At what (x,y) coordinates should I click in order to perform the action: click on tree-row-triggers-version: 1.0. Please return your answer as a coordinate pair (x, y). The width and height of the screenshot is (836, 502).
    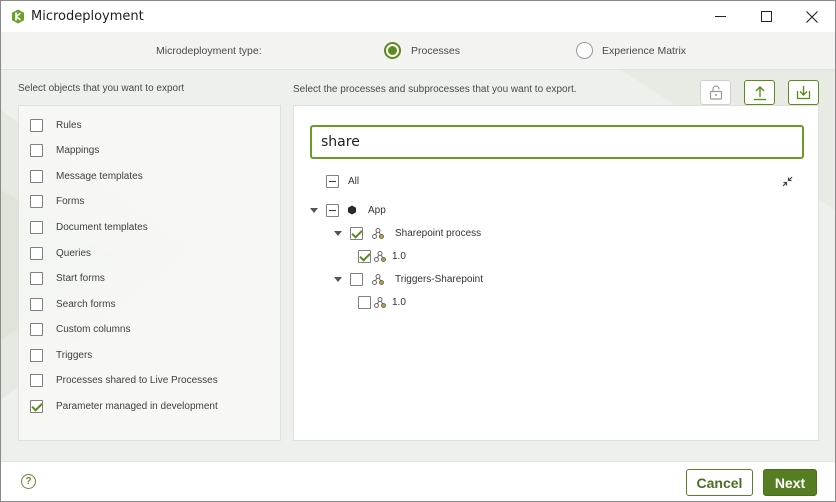
    Looking at the image, I should click on (382, 302).